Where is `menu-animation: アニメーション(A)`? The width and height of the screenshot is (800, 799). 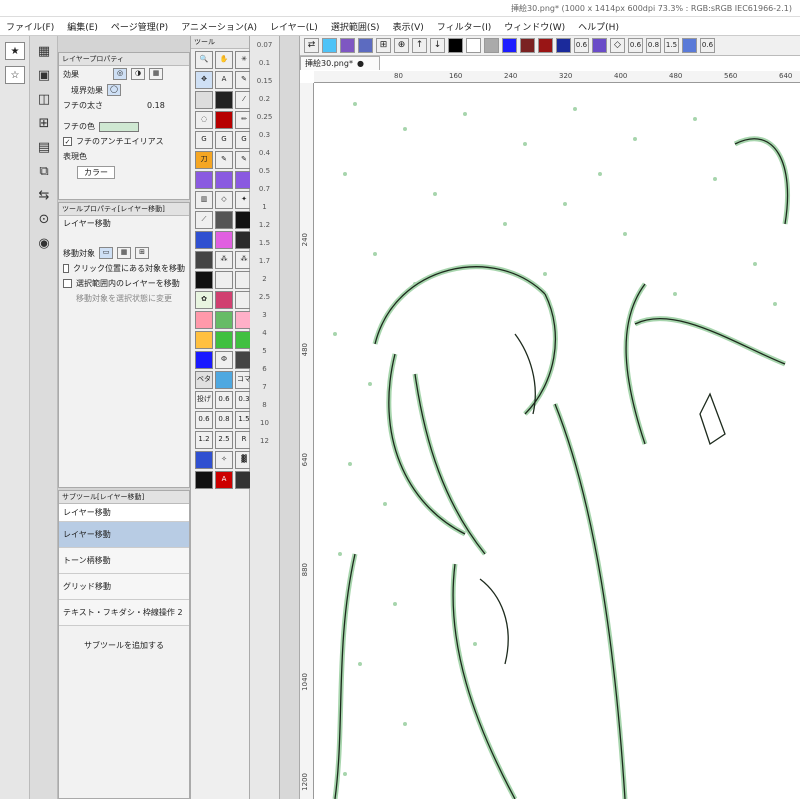
menu-animation: アニメーション(A) is located at coordinates (219, 26).